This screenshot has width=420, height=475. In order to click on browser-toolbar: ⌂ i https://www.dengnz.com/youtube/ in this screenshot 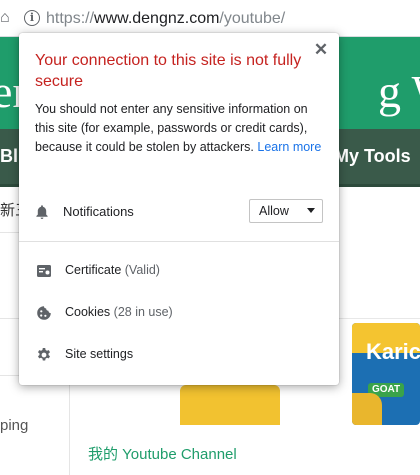, I will do `click(210, 18)`.